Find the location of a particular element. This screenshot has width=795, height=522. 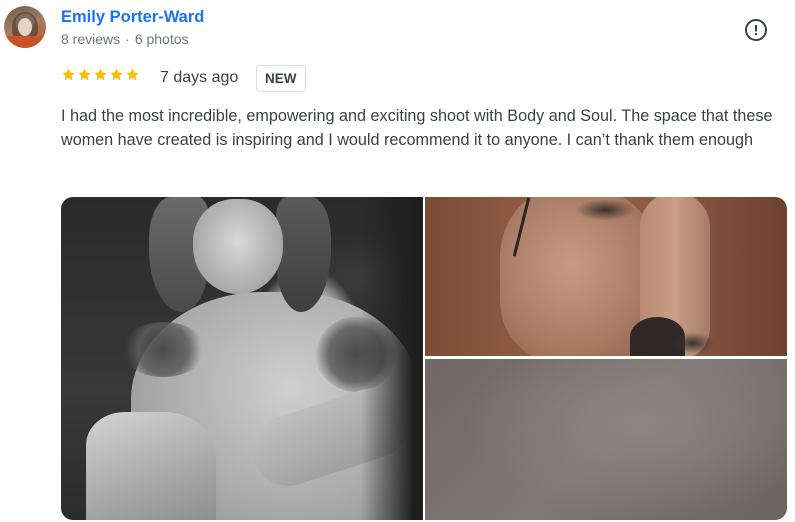

star-rating is located at coordinates (100, 74).